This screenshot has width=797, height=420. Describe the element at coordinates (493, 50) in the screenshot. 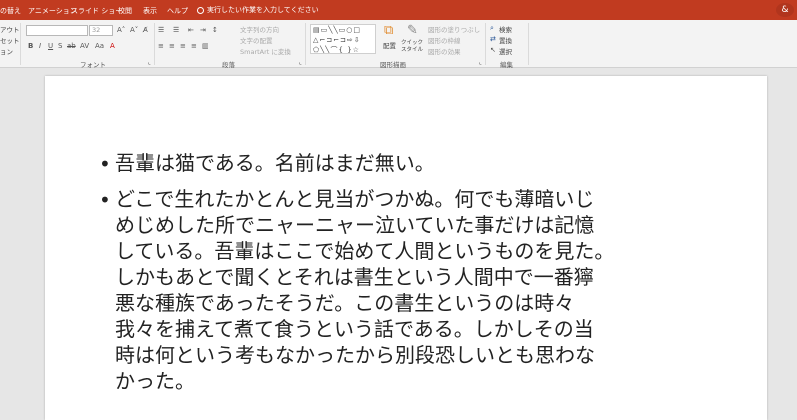

I see `select-icon: ↖` at that location.